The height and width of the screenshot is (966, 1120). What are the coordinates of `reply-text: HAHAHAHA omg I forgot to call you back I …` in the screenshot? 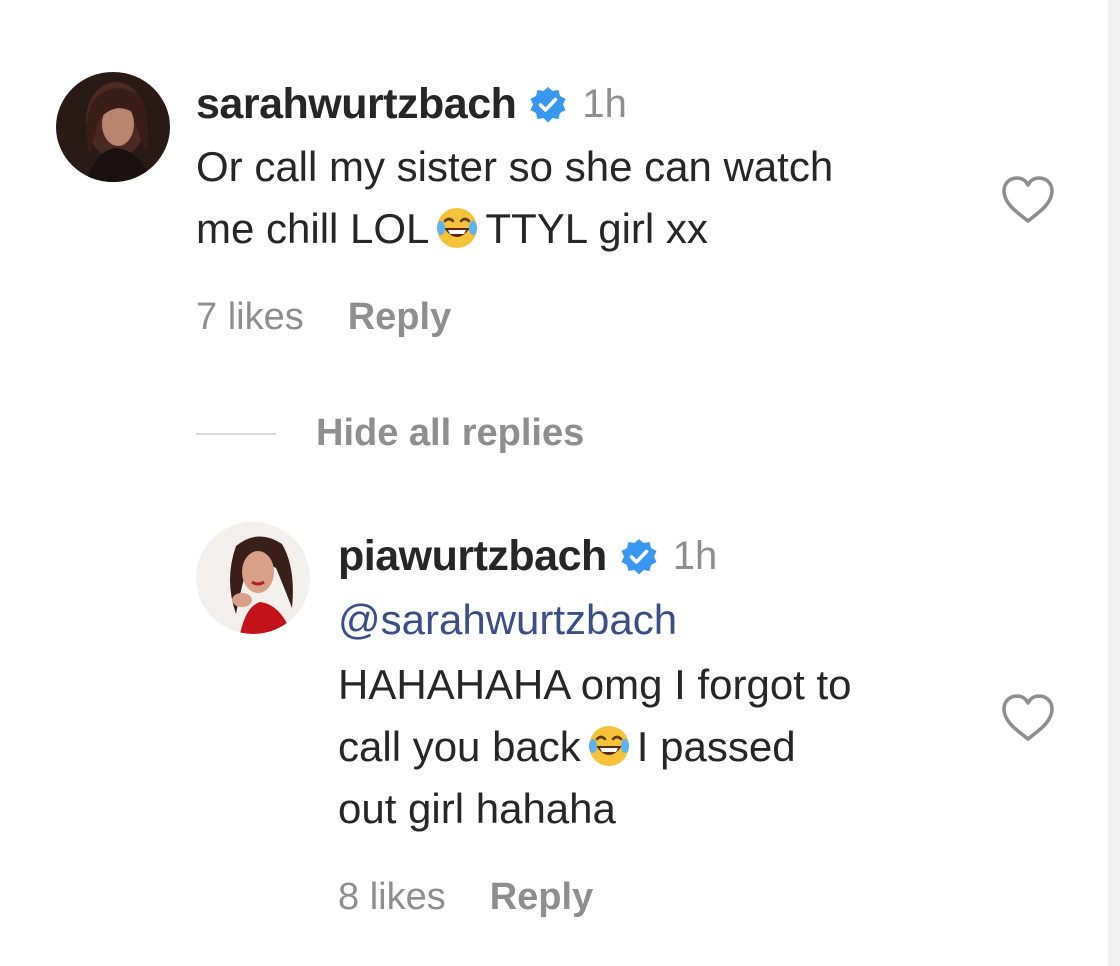 It's located at (595, 747).